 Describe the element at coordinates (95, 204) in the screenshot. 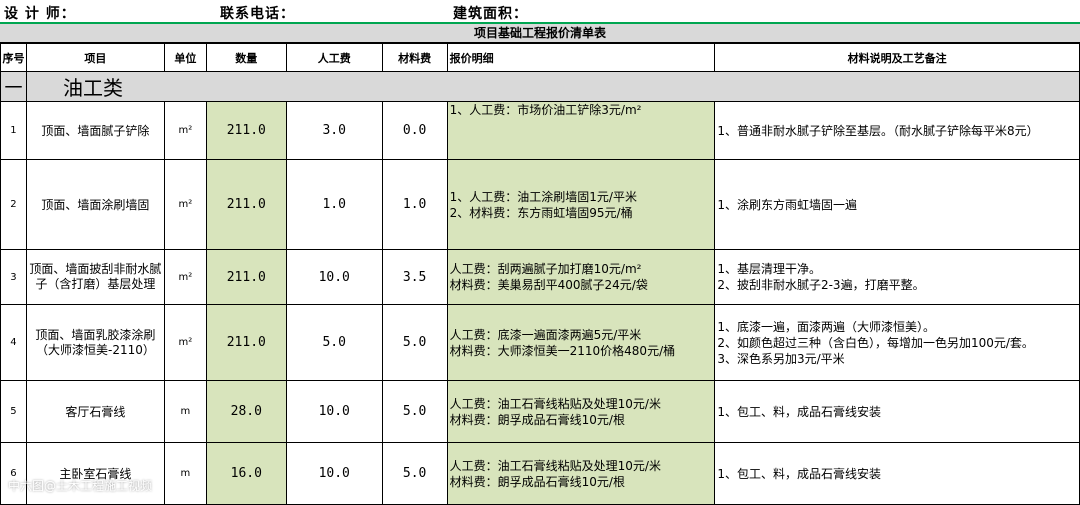

I see `row-item: 顶面、墙面涂刷墙固` at that location.